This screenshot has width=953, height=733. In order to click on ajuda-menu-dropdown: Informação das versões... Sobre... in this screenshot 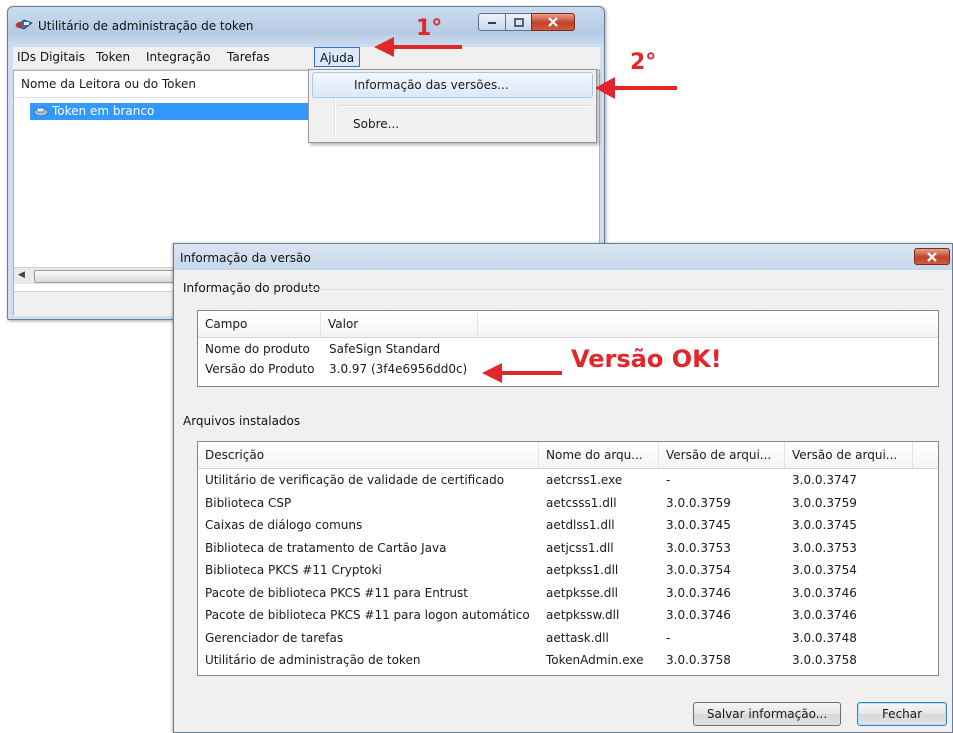, I will do `click(452, 106)`.